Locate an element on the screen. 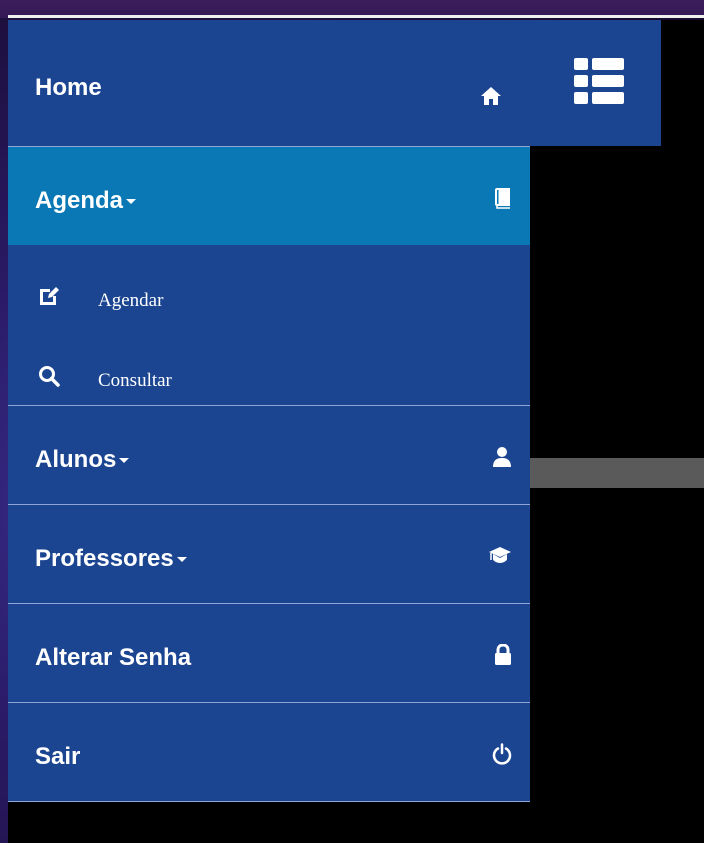  menu-toggle-button is located at coordinates (599, 81).